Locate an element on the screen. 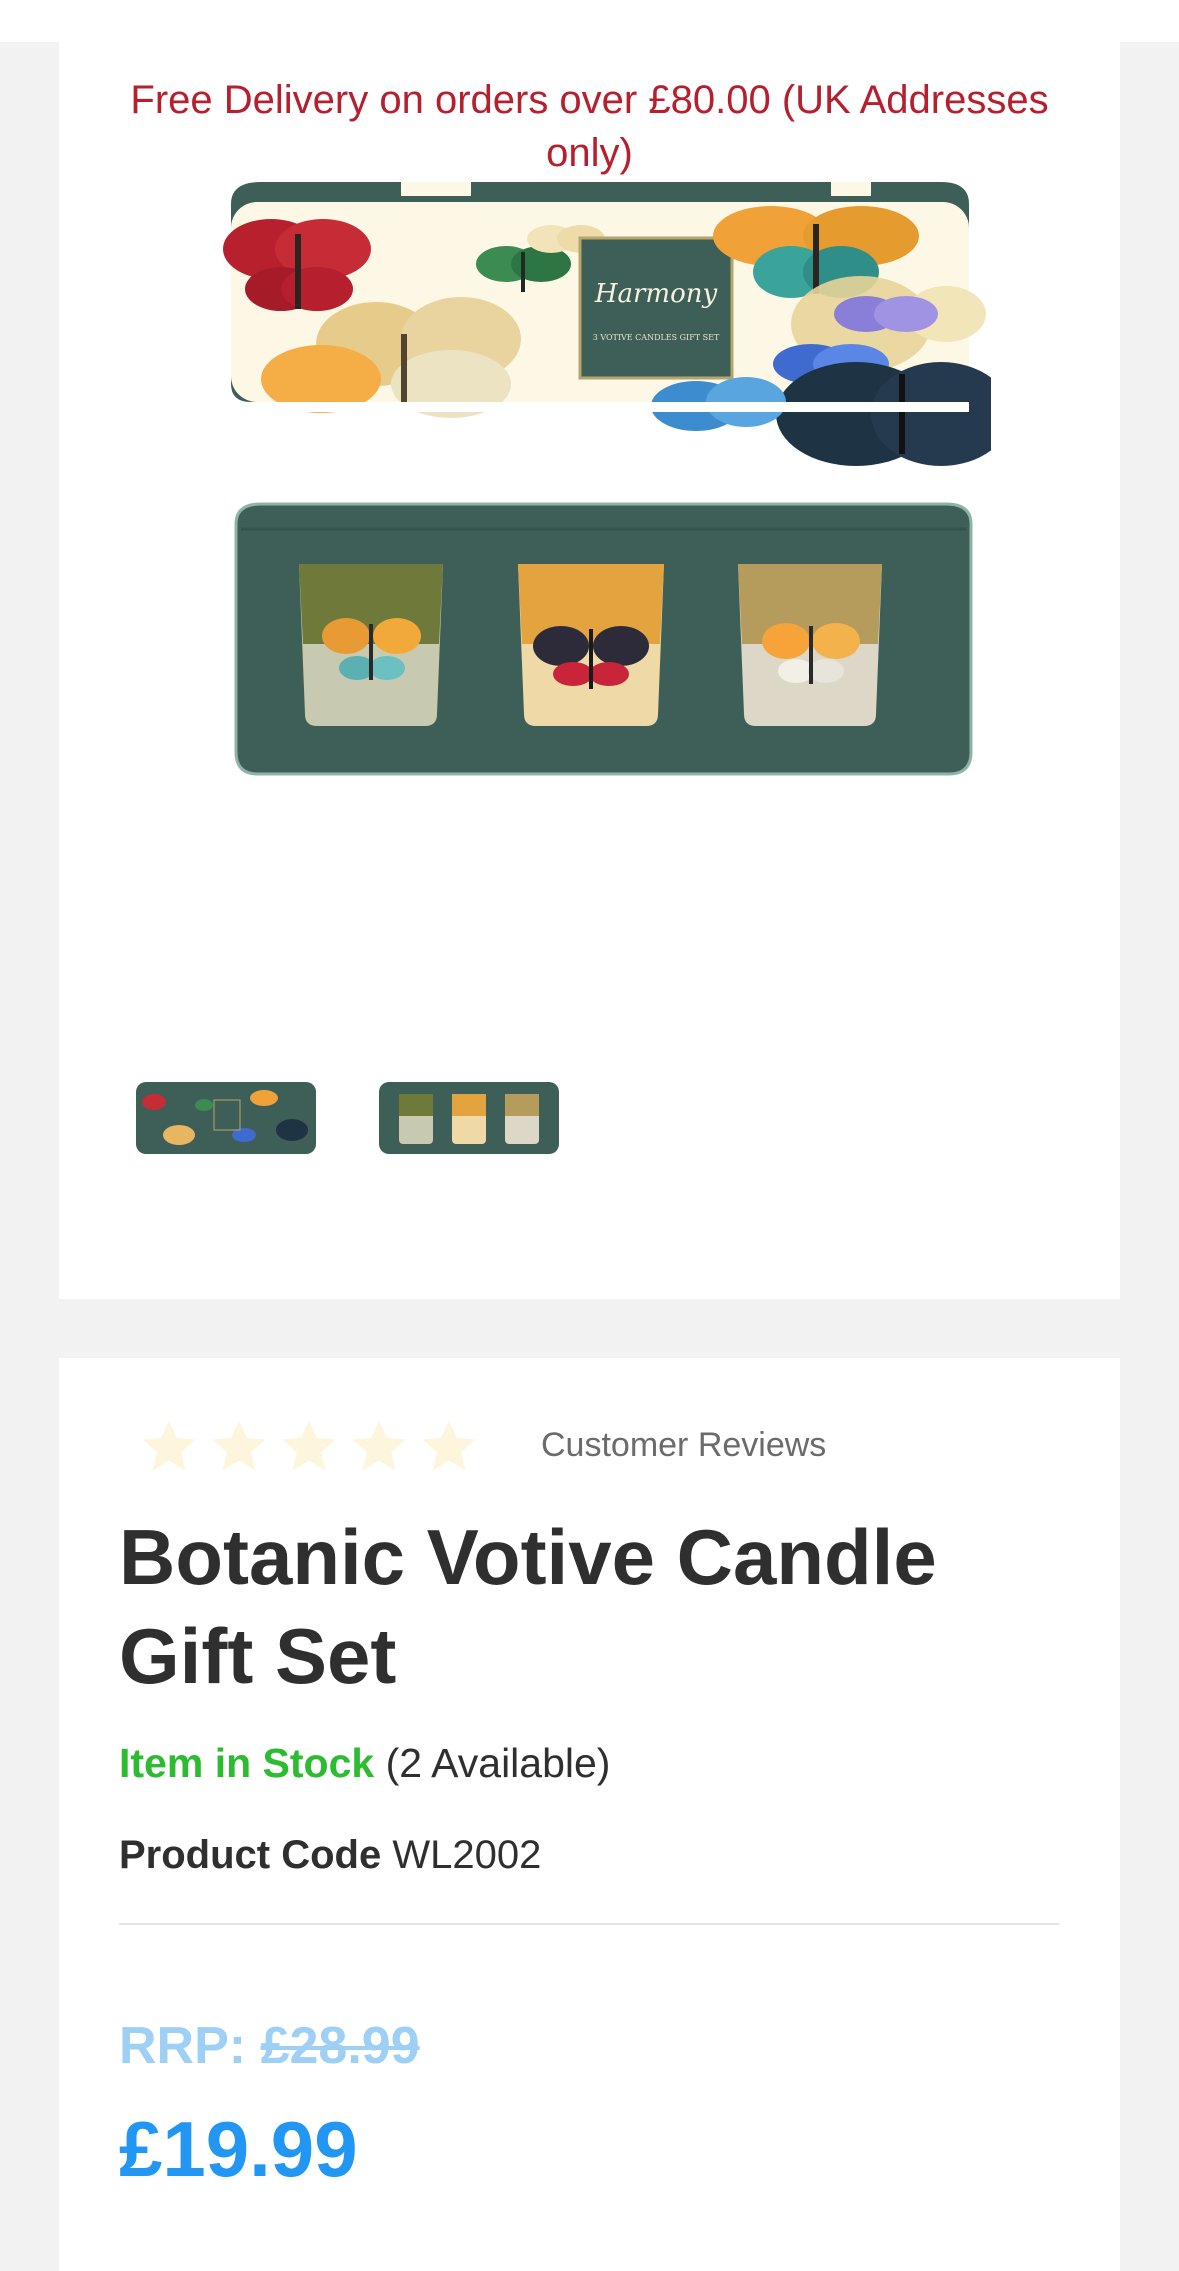 The height and width of the screenshot is (2271, 1179). stock-status-label: Item in Stock is located at coordinates (247, 1763).